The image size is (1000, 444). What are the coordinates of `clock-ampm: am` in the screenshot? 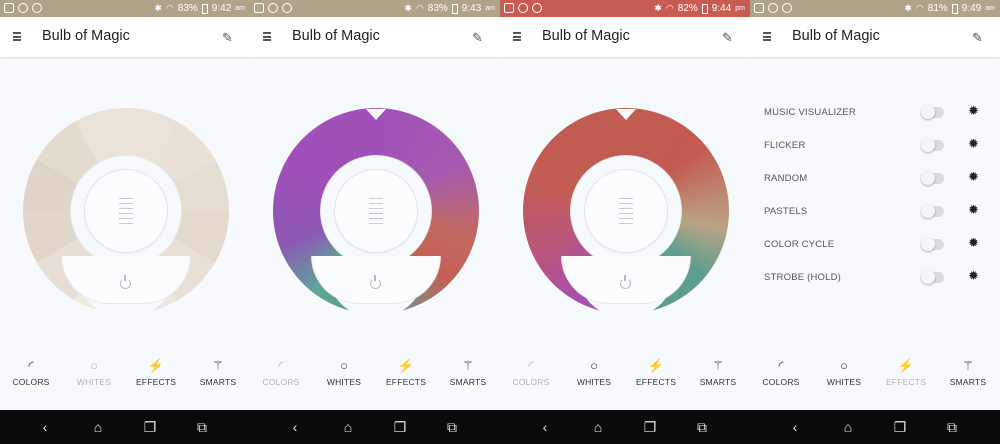 It's located at (990, 8).